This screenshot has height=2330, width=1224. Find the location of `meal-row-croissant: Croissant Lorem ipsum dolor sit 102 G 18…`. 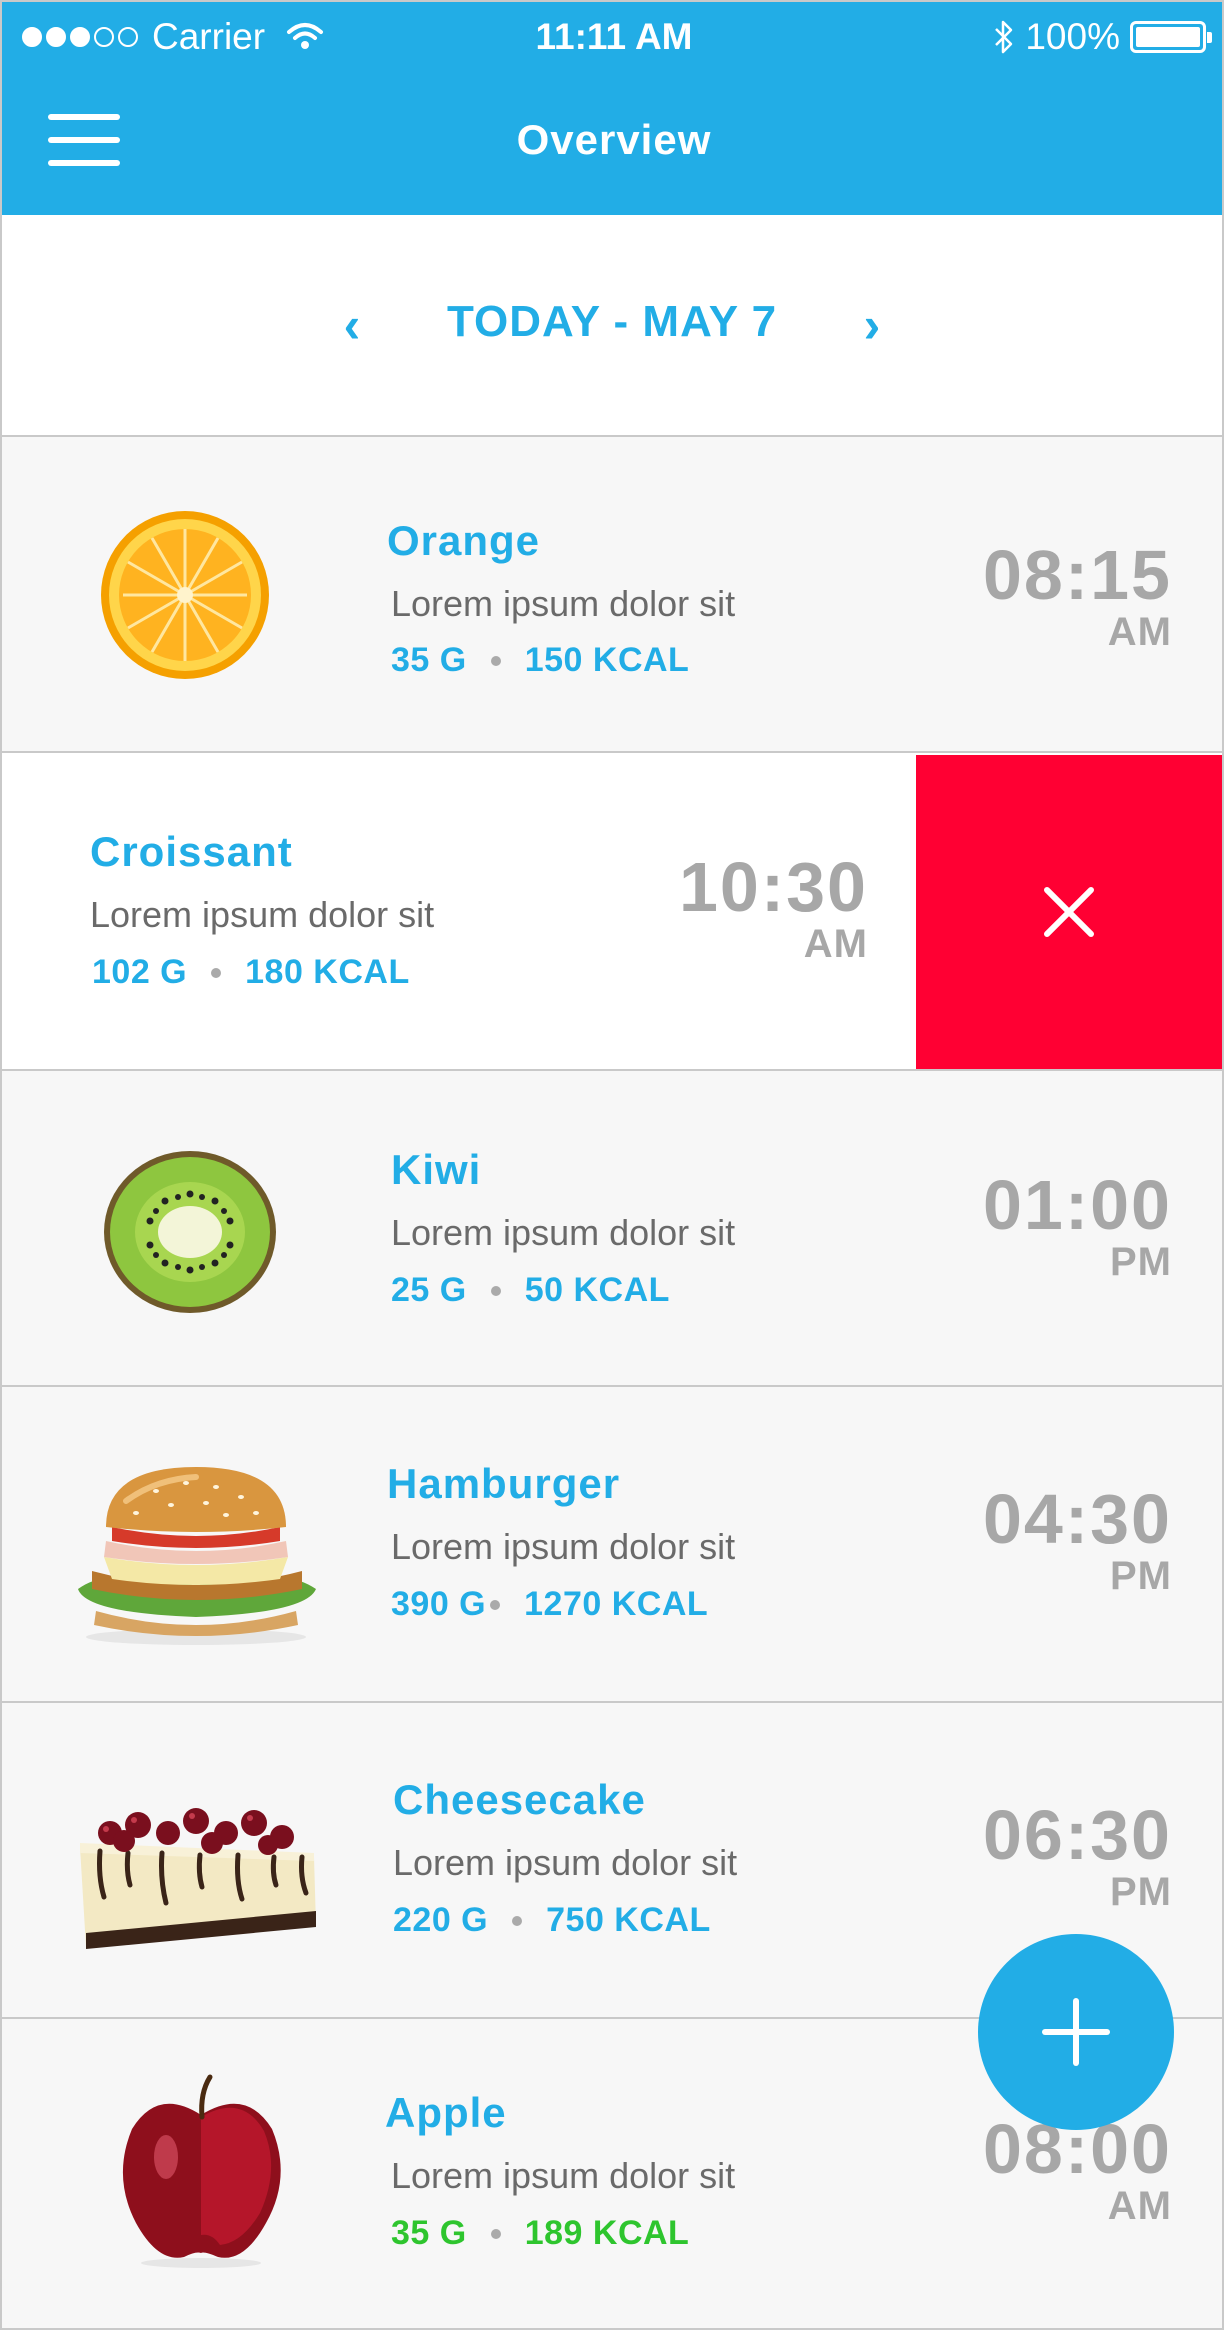

meal-row-croissant: Croissant Lorem ipsum dolor sit 102 G 18… is located at coordinates (612, 913).